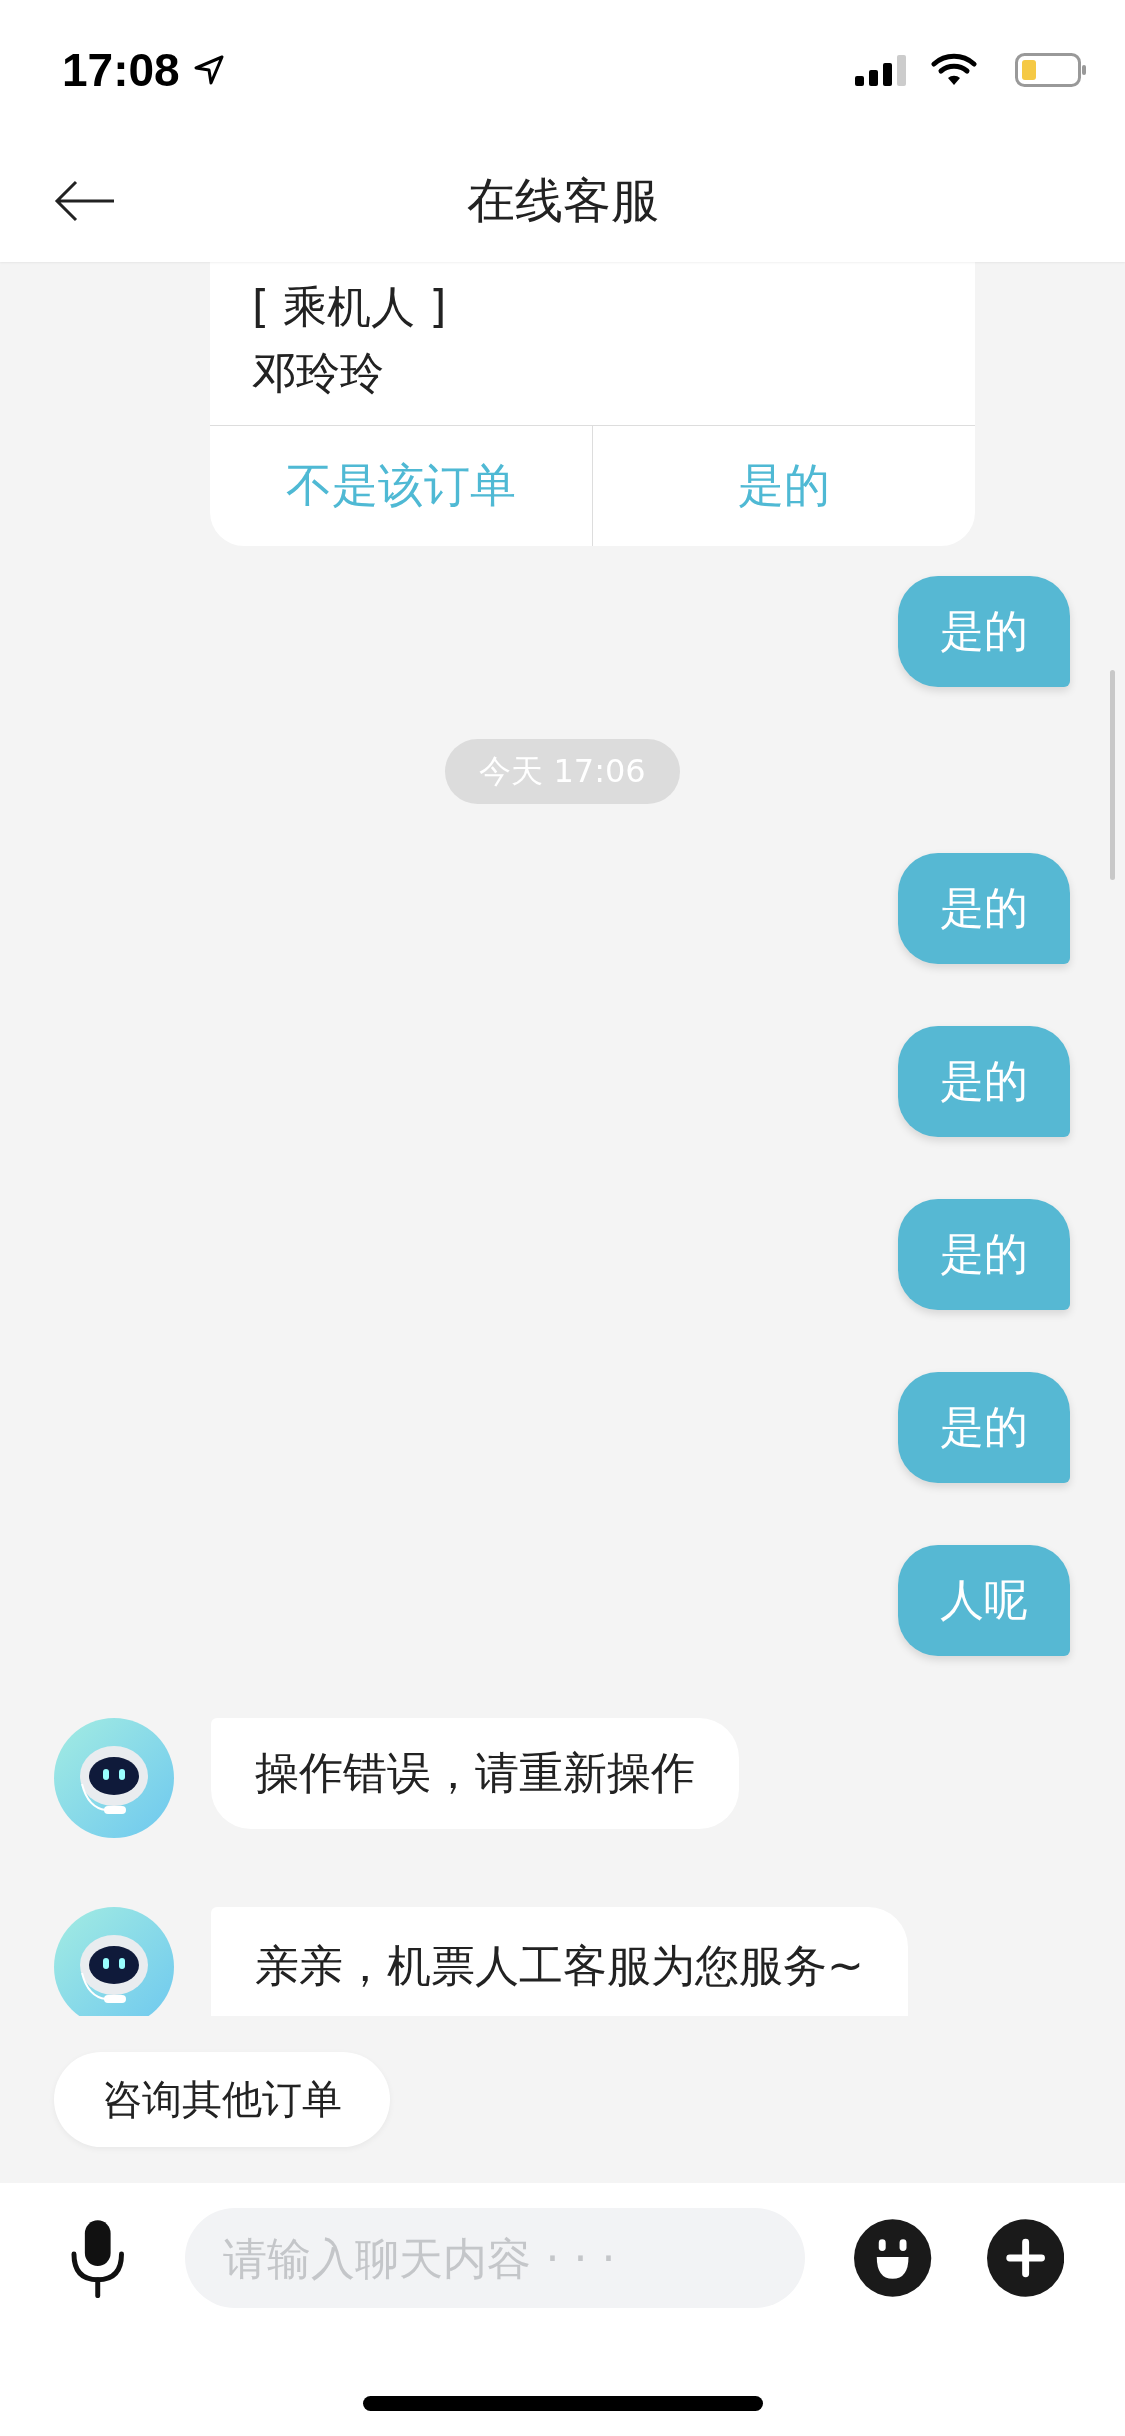  I want to click on plus-icon, so click(1025, 2258).